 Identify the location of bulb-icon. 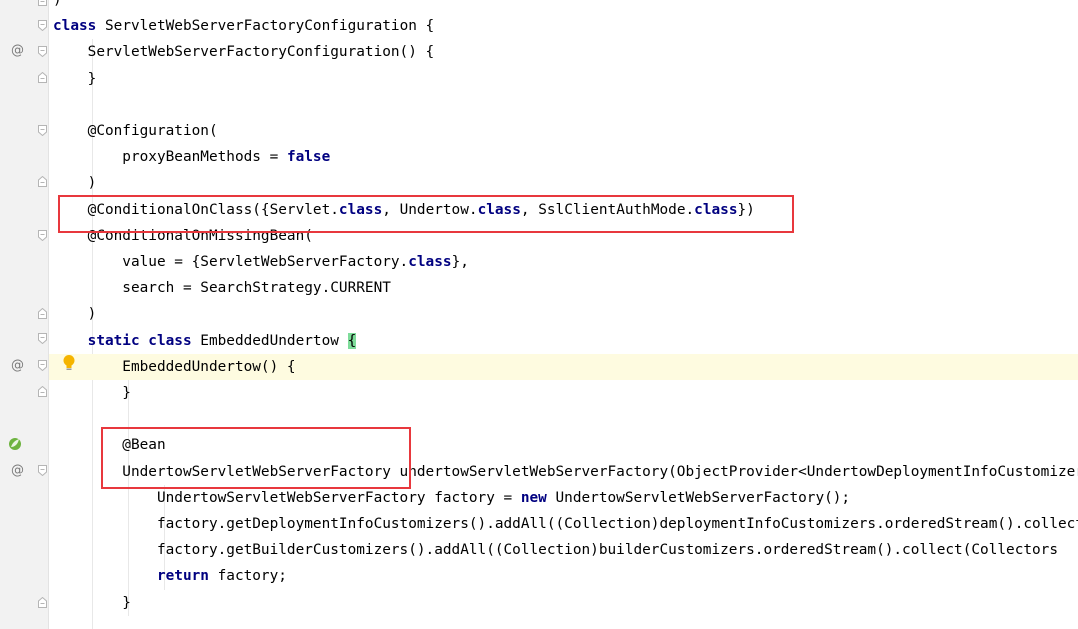
(69, 363).